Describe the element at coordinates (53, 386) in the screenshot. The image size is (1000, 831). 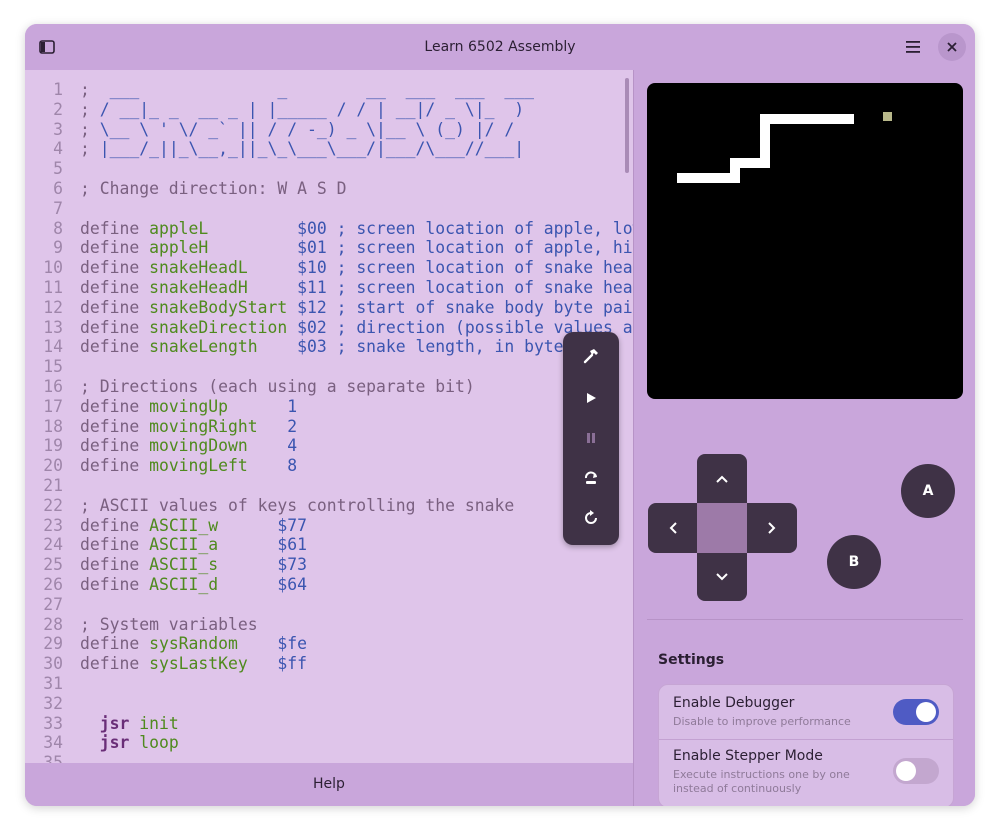
I see `line-number: 16` at that location.